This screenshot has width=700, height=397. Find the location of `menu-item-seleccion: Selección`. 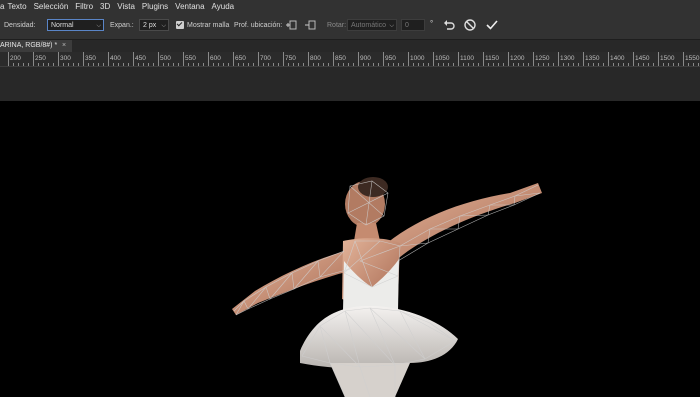

menu-item-seleccion: Selección is located at coordinates (51, 6).